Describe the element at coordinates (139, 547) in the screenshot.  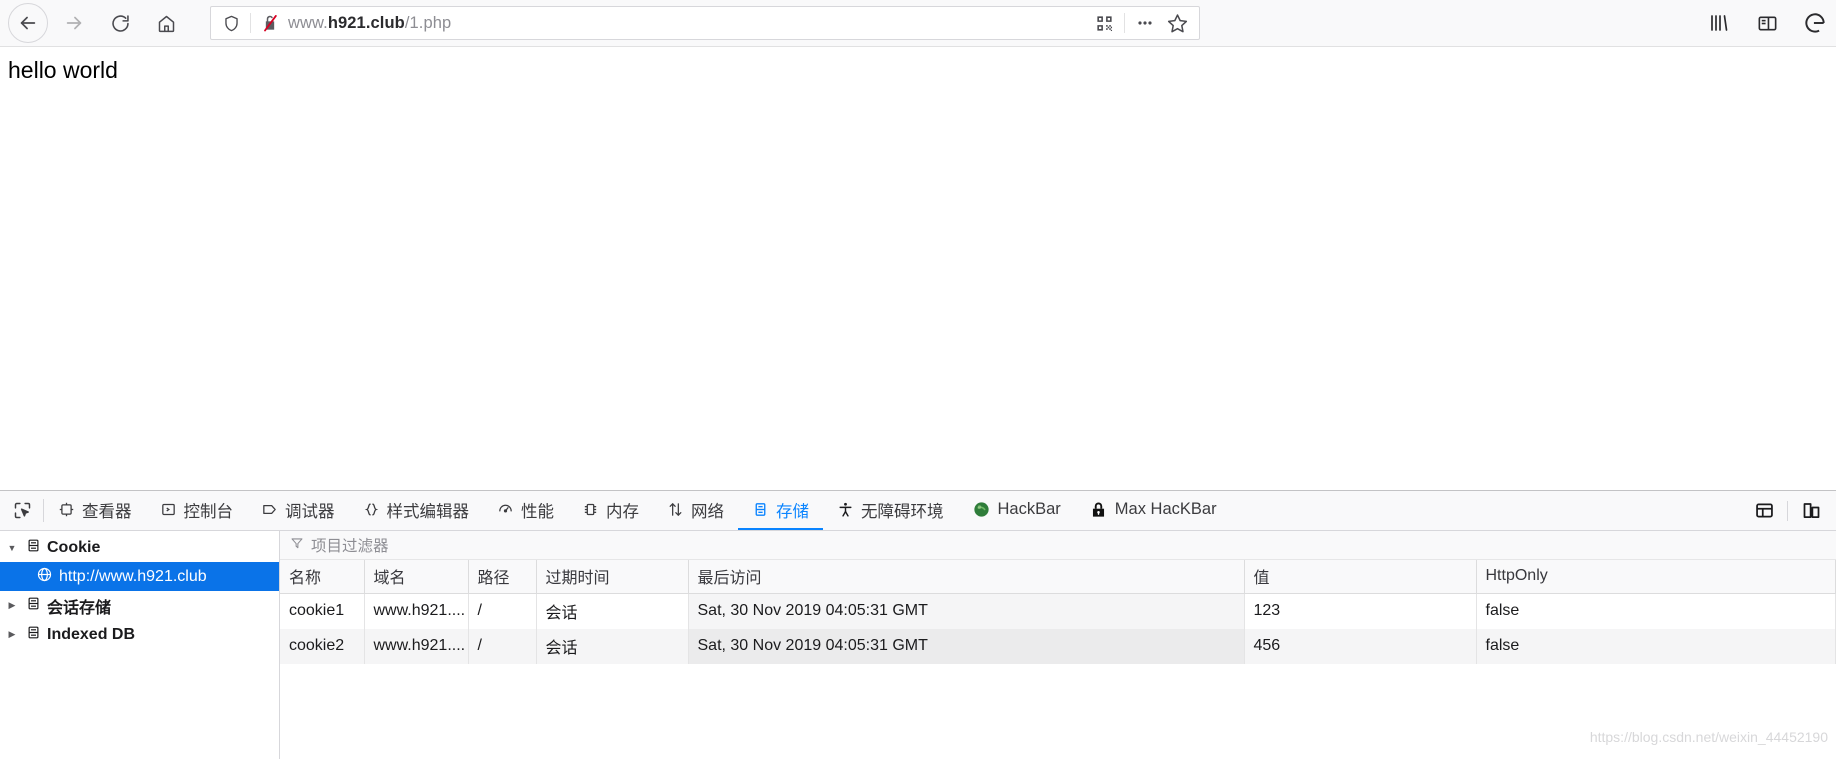
I see `tree-item-cookie: ▼ Cookie` at that location.